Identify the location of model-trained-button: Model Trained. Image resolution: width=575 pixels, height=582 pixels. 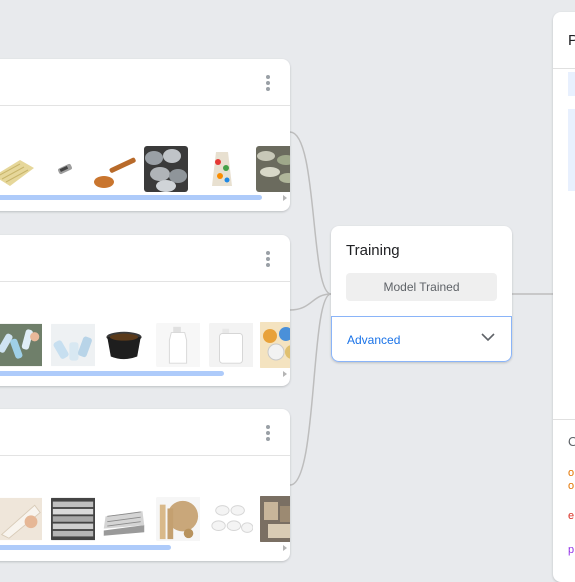
(421, 287).